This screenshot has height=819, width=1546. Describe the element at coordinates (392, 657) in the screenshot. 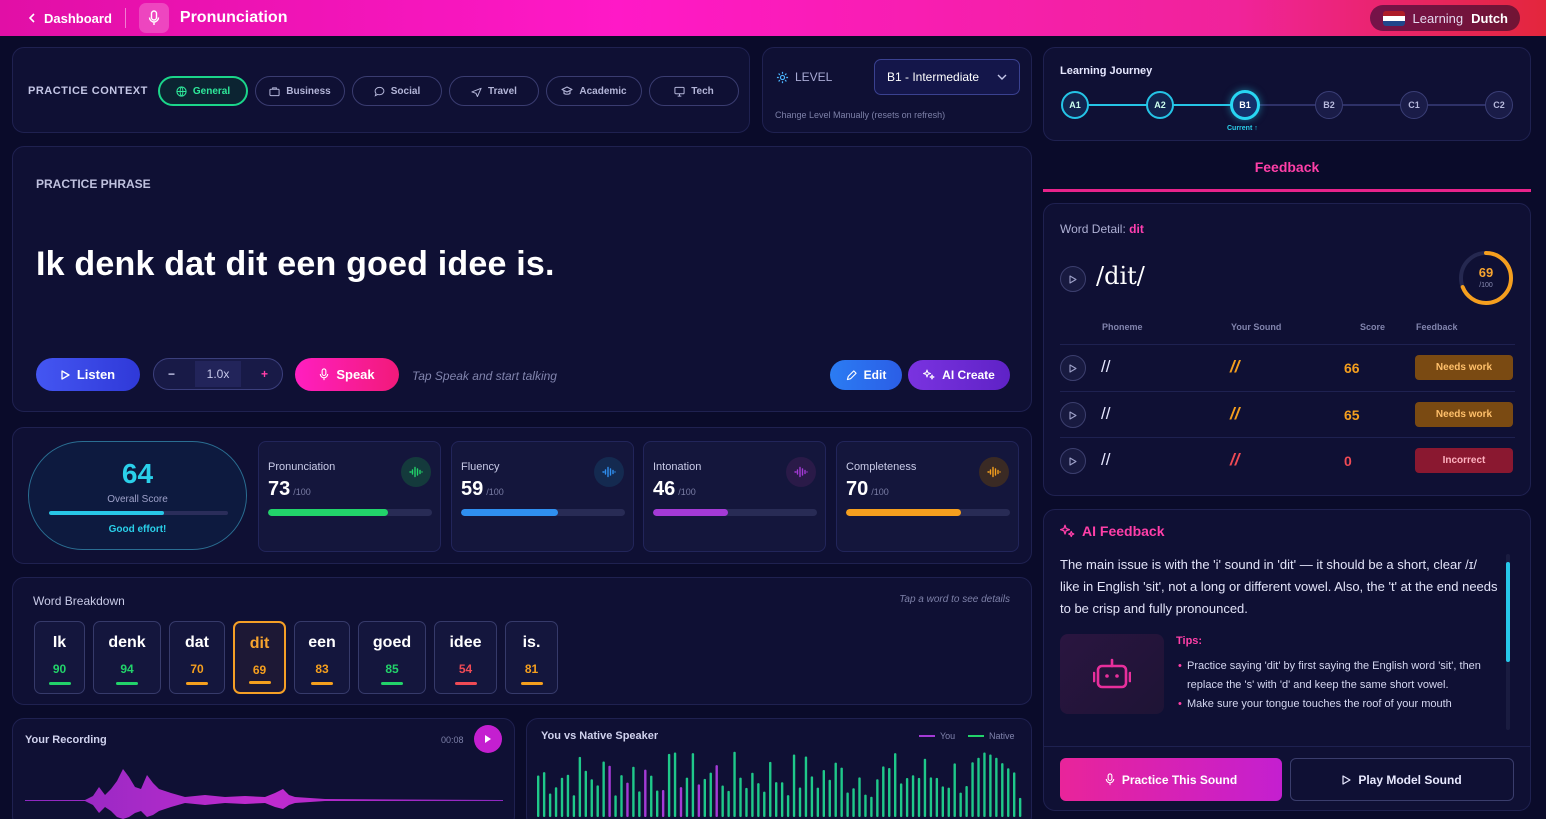

I see `word-tile-goed: goed 85` at that location.